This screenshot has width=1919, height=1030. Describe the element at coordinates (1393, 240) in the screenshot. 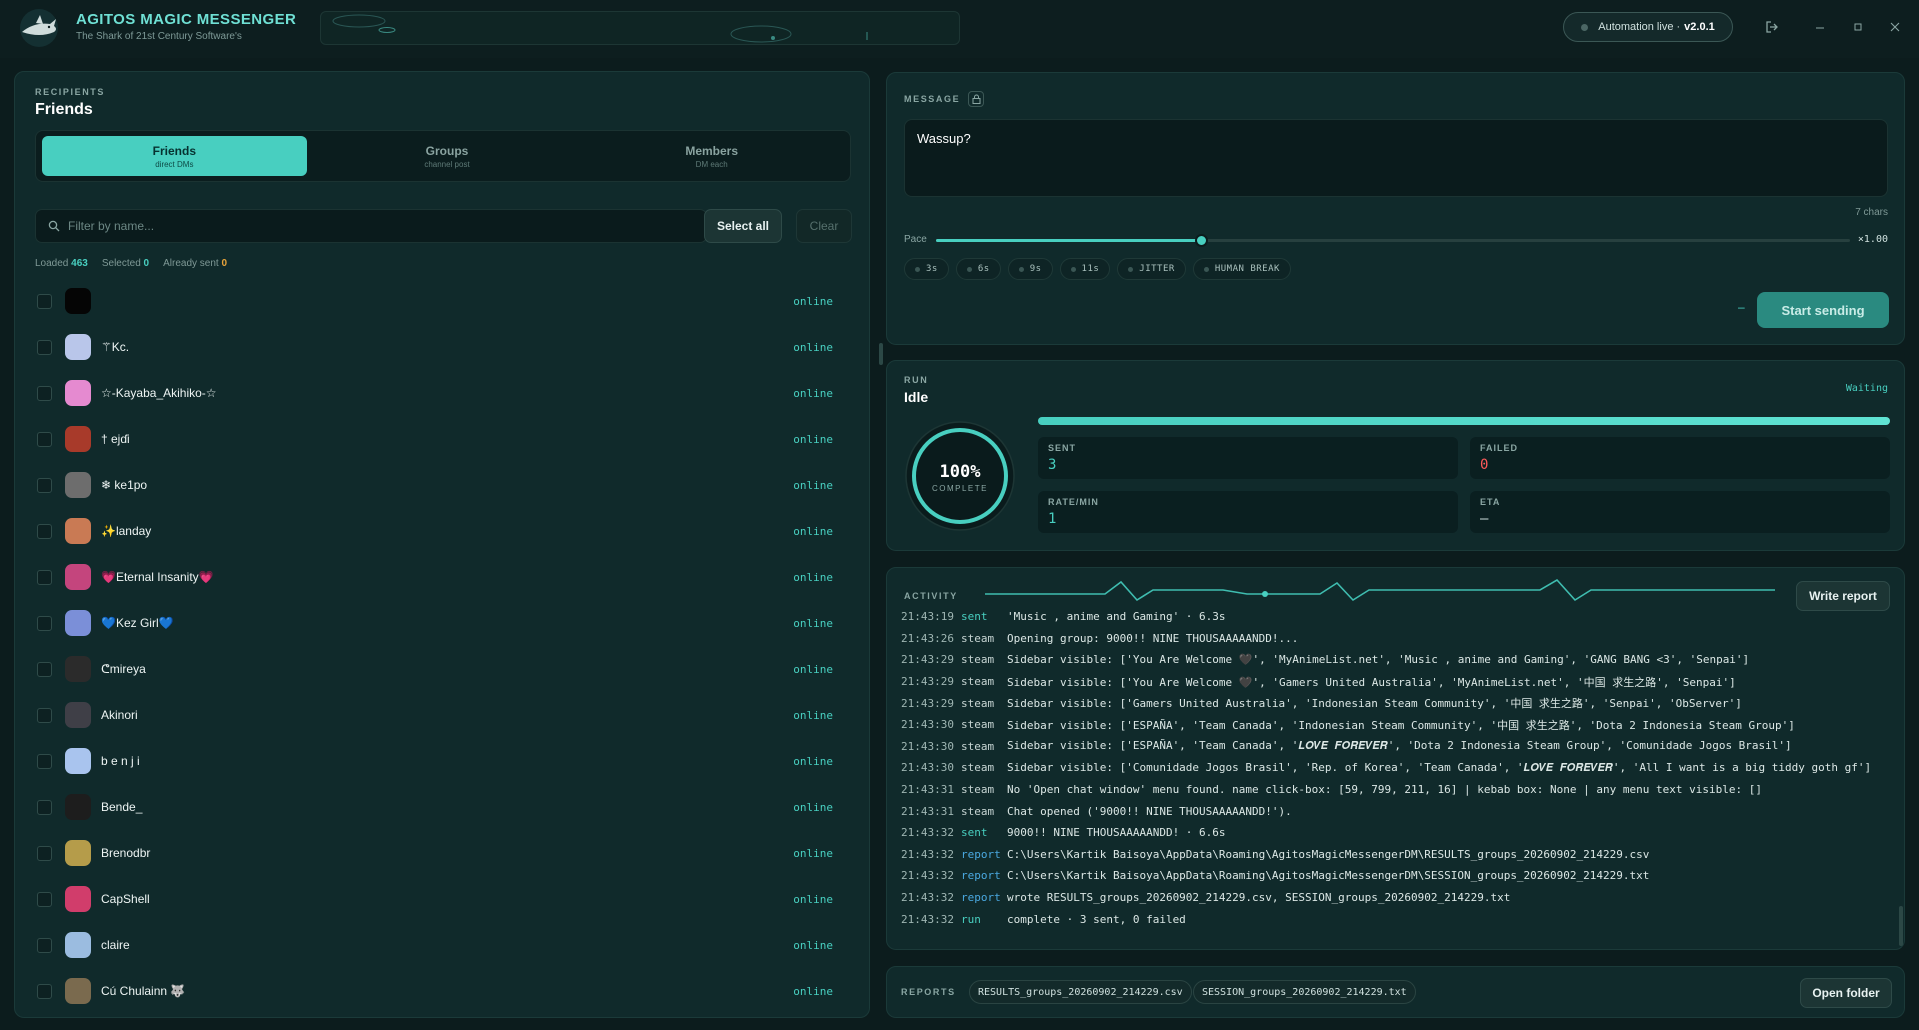

I see `pace-slider` at that location.